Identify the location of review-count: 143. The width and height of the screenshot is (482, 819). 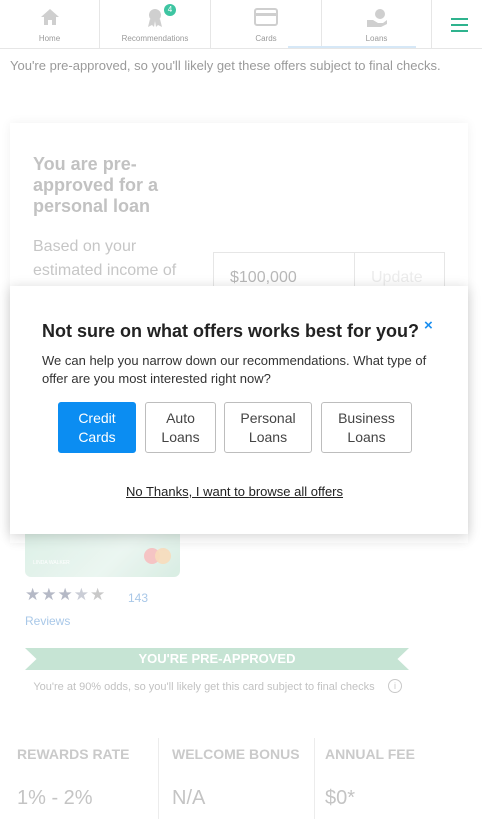
(138, 598).